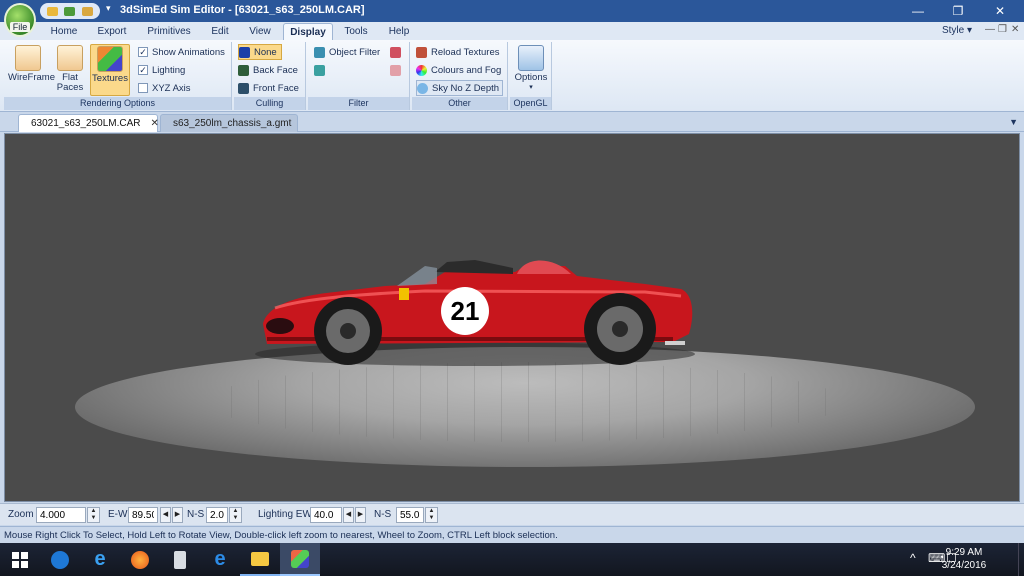  What do you see at coordinates (356, 31) in the screenshot?
I see `tab-tools: Tools` at bounding box center [356, 31].